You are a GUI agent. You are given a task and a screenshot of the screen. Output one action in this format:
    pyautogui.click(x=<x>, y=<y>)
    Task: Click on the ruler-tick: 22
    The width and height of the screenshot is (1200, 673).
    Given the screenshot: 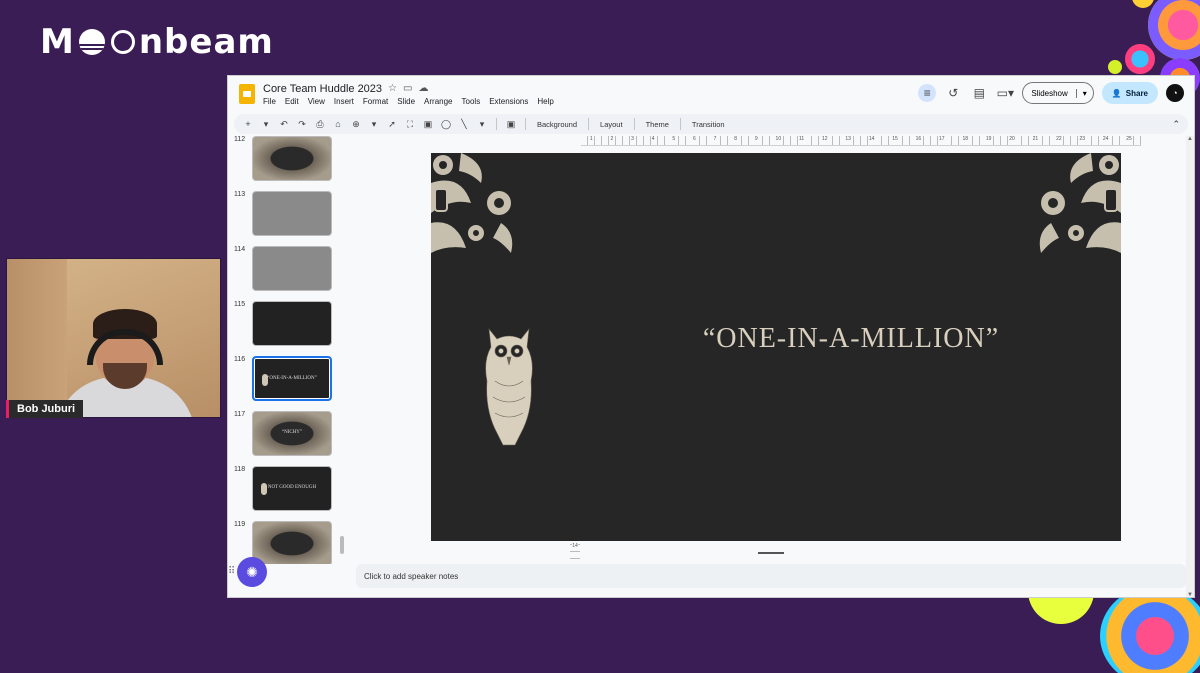 What is the action you would take?
    pyautogui.click(x=1059, y=140)
    